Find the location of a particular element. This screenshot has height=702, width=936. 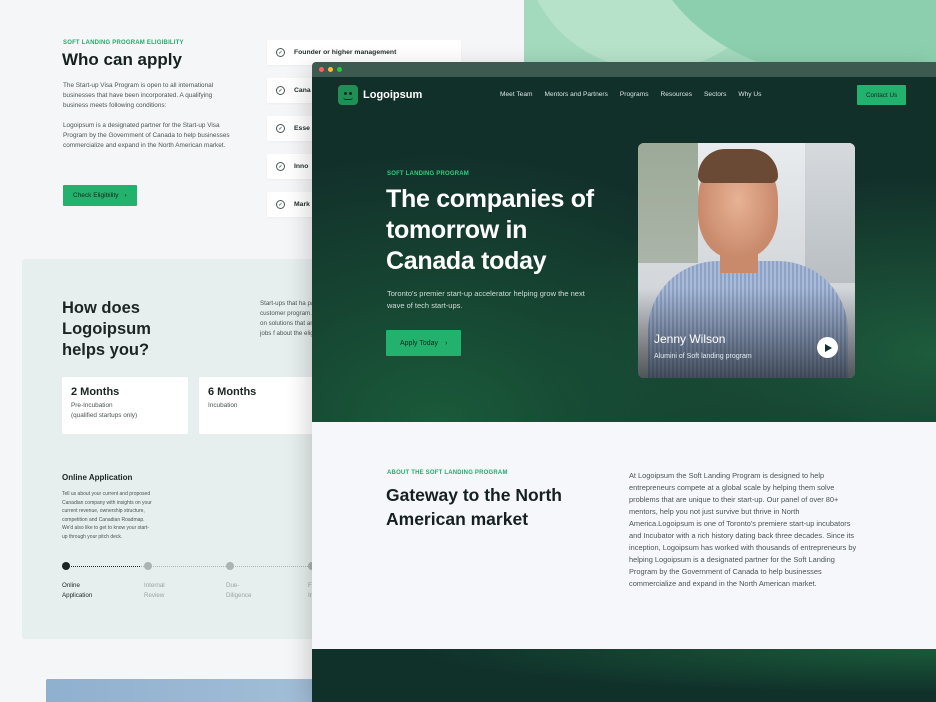

card-title: 2 Months is located at coordinates (95, 392).